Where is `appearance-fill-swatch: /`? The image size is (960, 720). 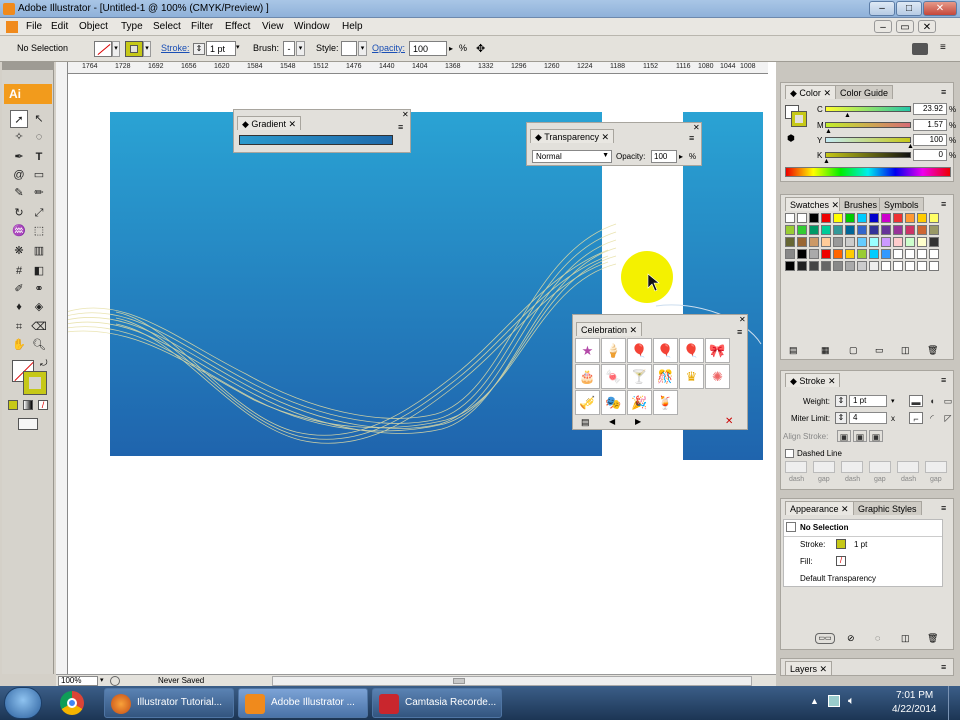 appearance-fill-swatch: / is located at coordinates (841, 561).